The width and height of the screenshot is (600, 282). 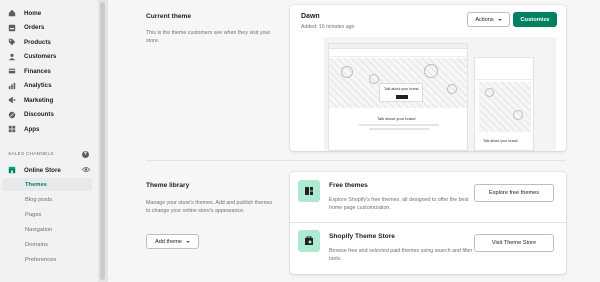 I want to click on discount-icon, so click(x=12, y=115).